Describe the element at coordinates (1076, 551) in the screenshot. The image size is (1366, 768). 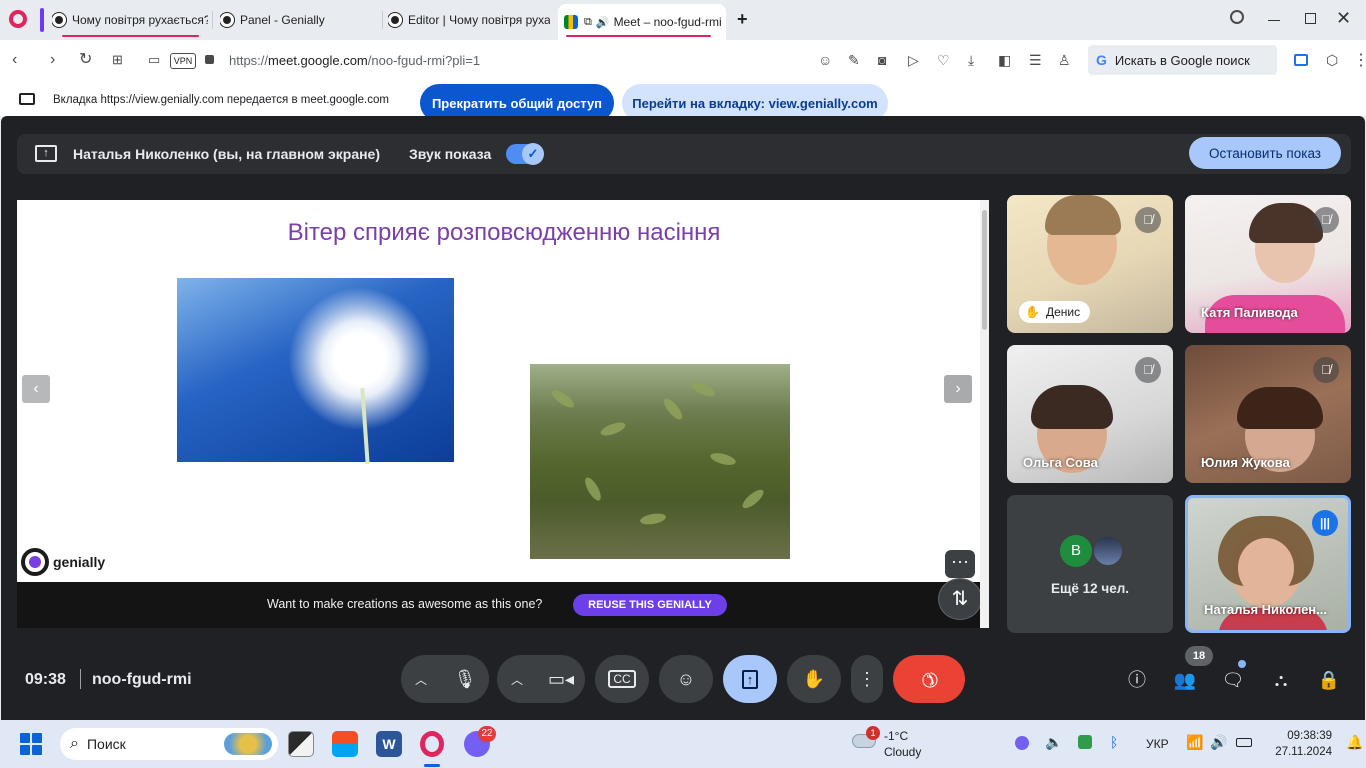
I see `avatar: В` at that location.